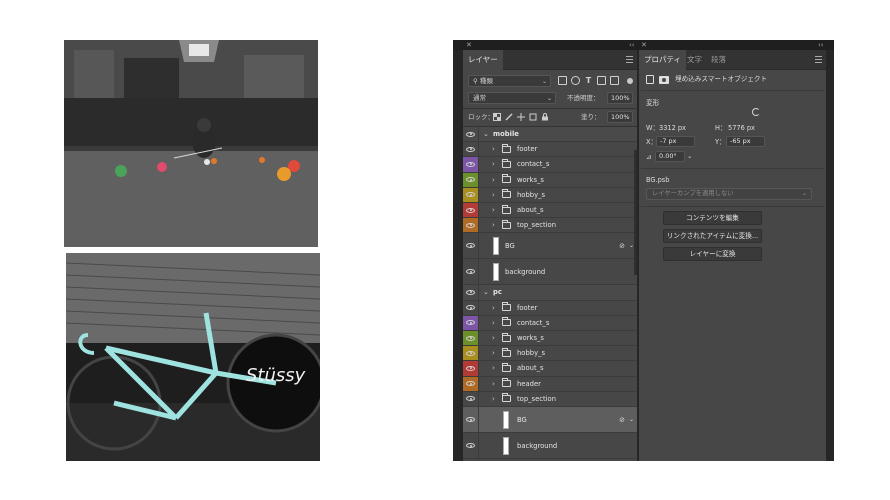 The image size is (890, 500). I want to click on layer-group-row: ⌄ pc, so click(550, 293).